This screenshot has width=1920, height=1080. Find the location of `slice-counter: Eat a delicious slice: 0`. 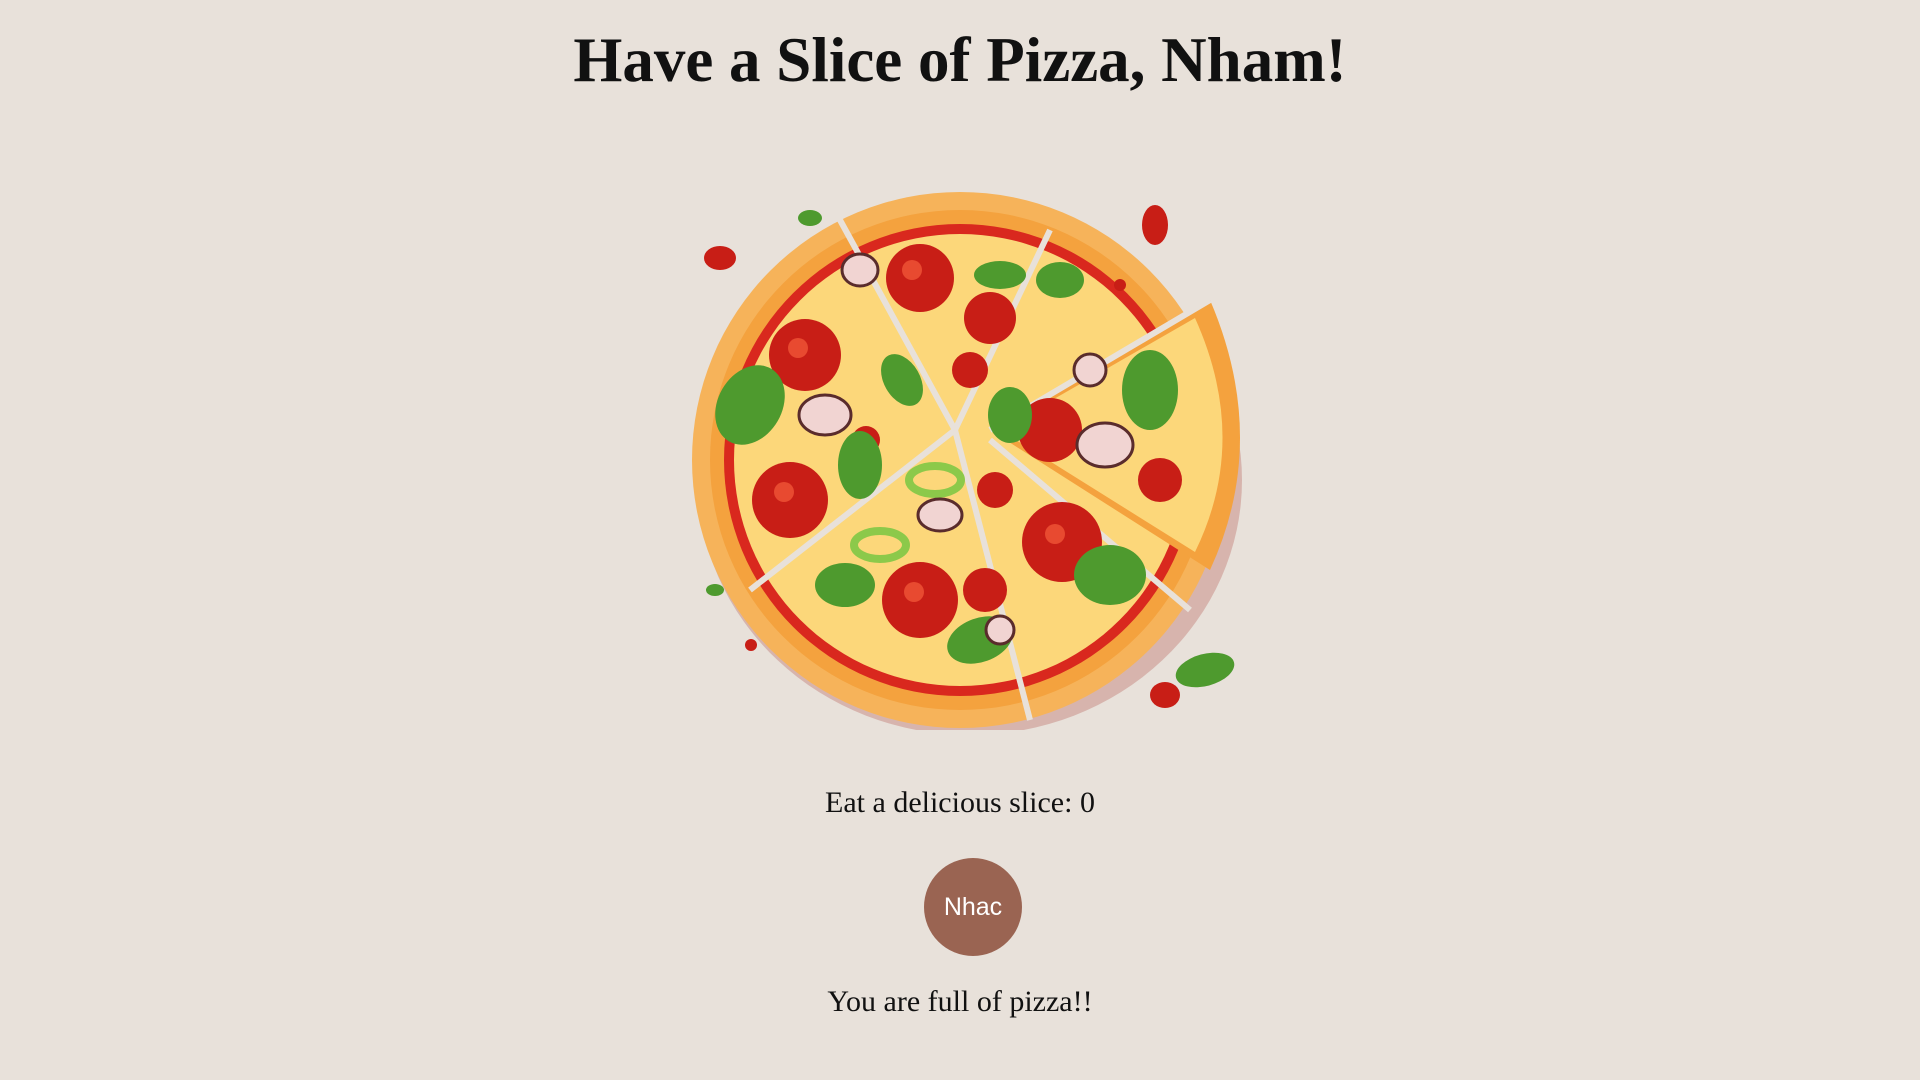

slice-counter: Eat a delicious slice: 0 is located at coordinates (960, 802).